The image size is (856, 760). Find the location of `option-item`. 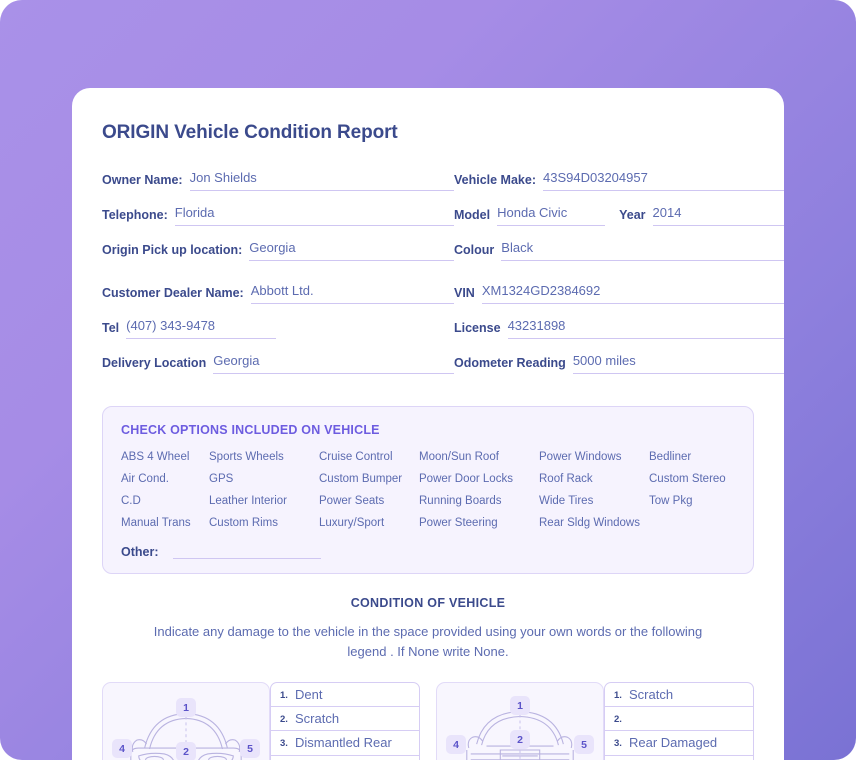

option-item is located at coordinates (692, 523).